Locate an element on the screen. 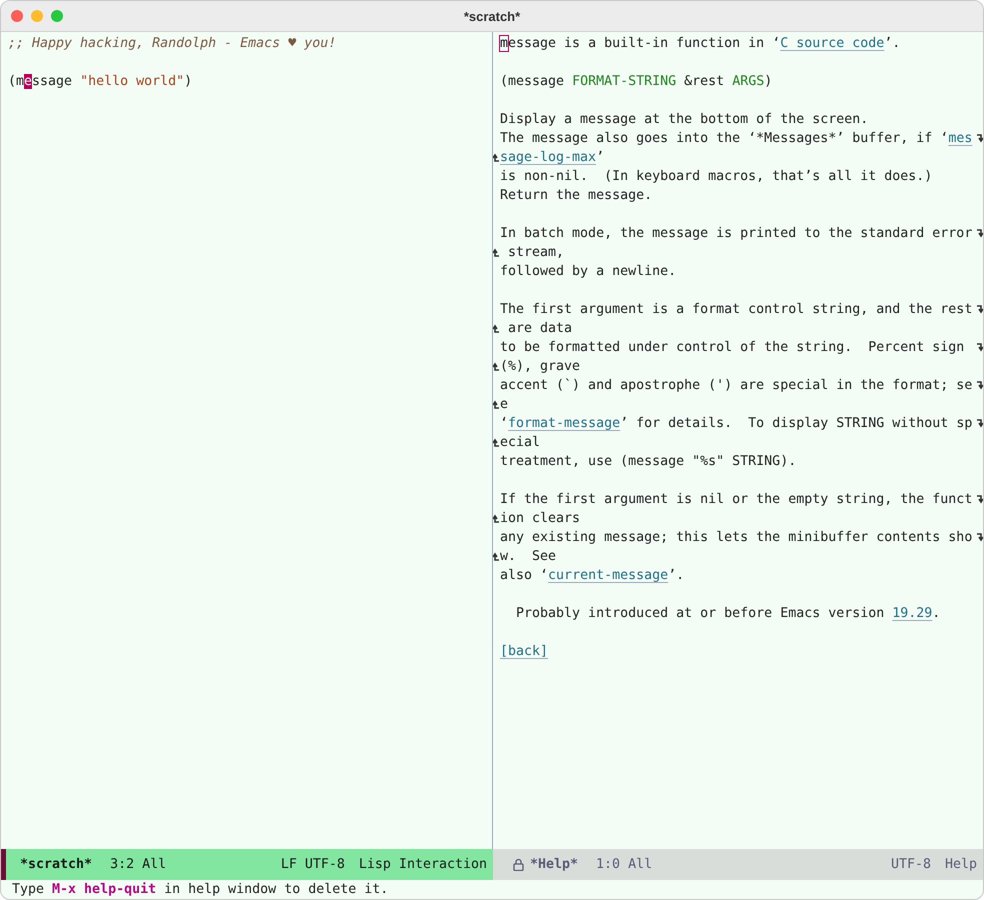 This screenshot has height=900, width=984. major-mode-label: Lisp Interaction is located at coordinates (422, 864).